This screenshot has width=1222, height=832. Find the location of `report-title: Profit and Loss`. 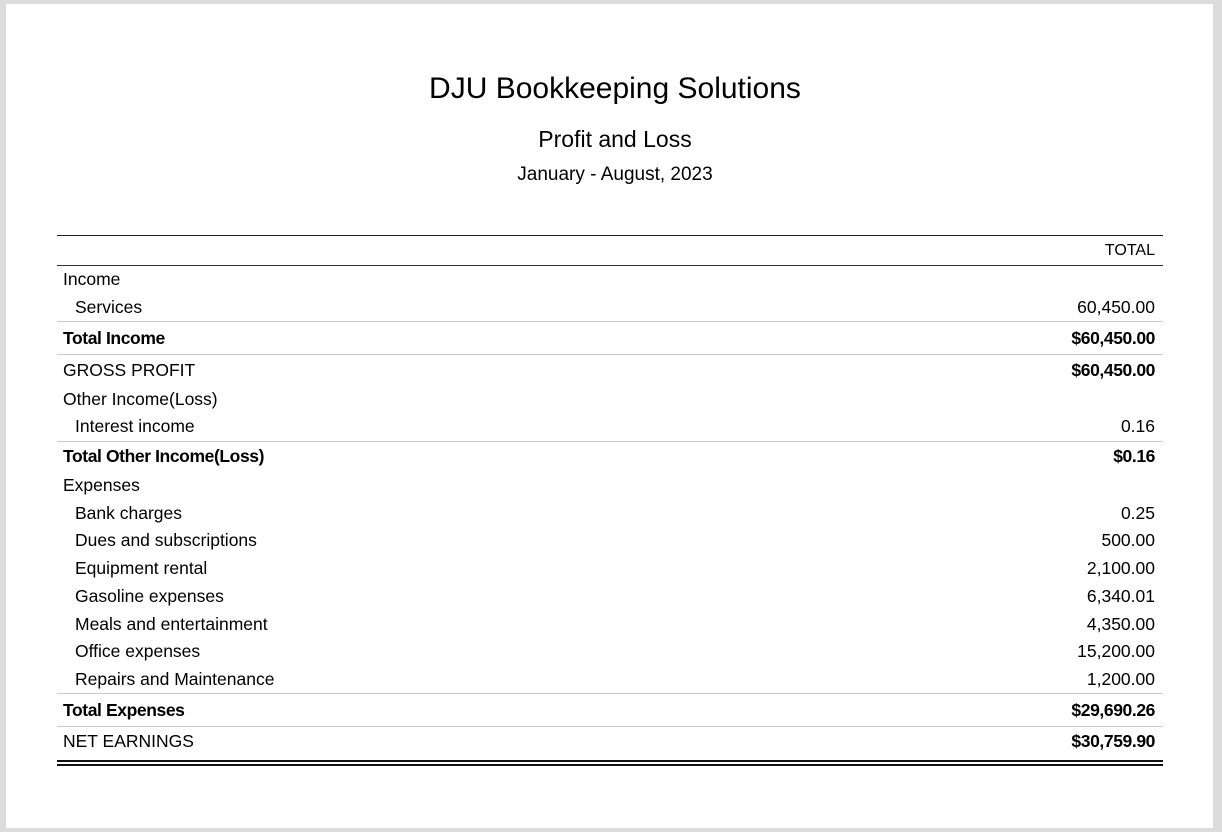

report-title: Profit and Loss is located at coordinates (615, 139).